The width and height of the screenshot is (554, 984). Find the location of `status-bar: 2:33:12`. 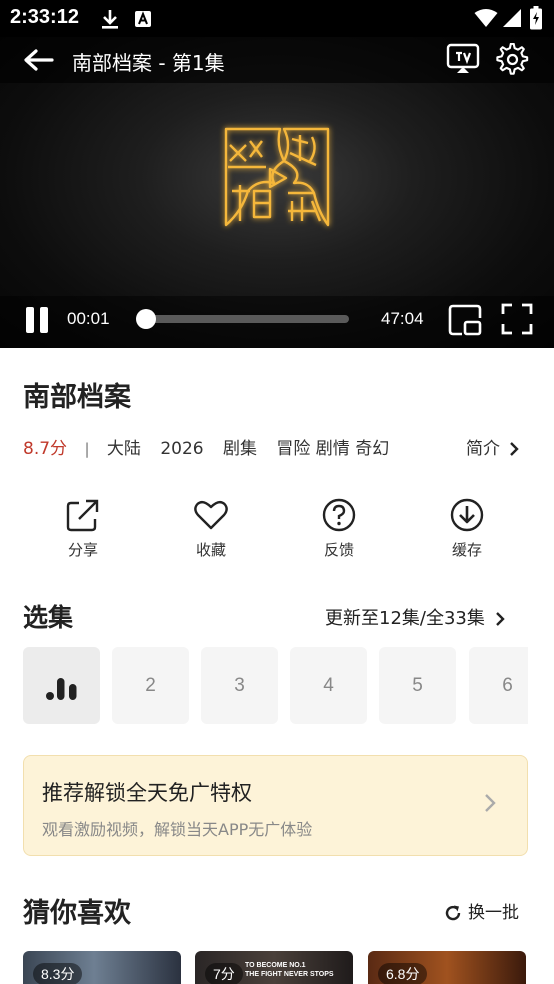

status-bar: 2:33:12 is located at coordinates (277, 18).